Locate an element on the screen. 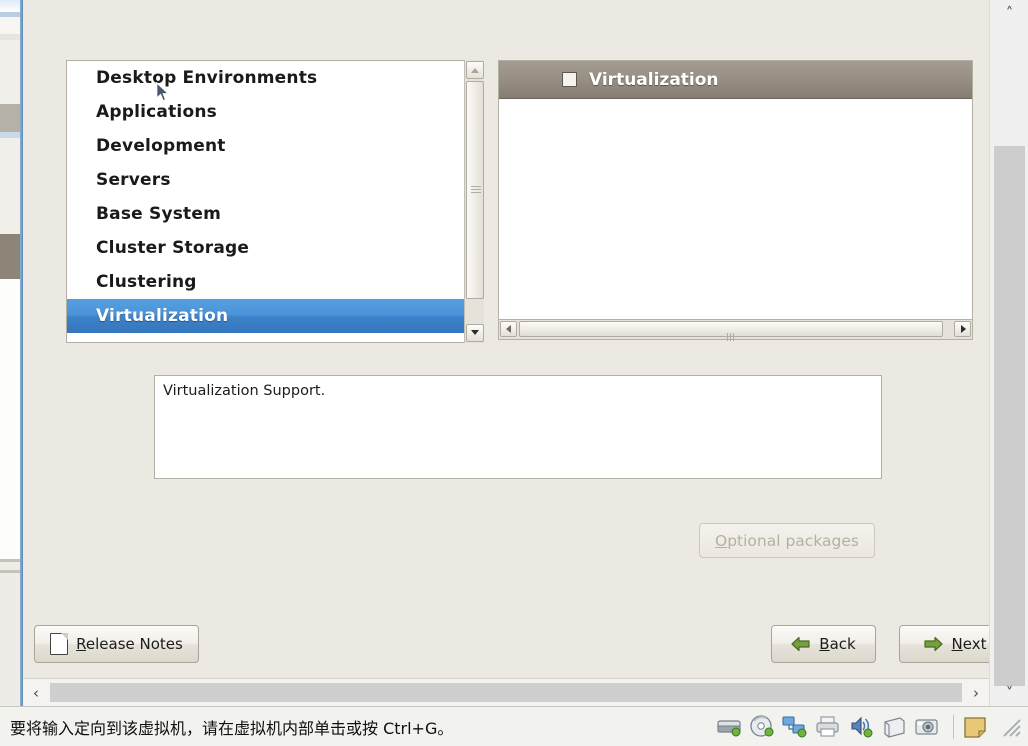 Image resolution: width=1028 pixels, height=746 pixels. window-scroll-down-button: ˅ is located at coordinates (1009, 693).